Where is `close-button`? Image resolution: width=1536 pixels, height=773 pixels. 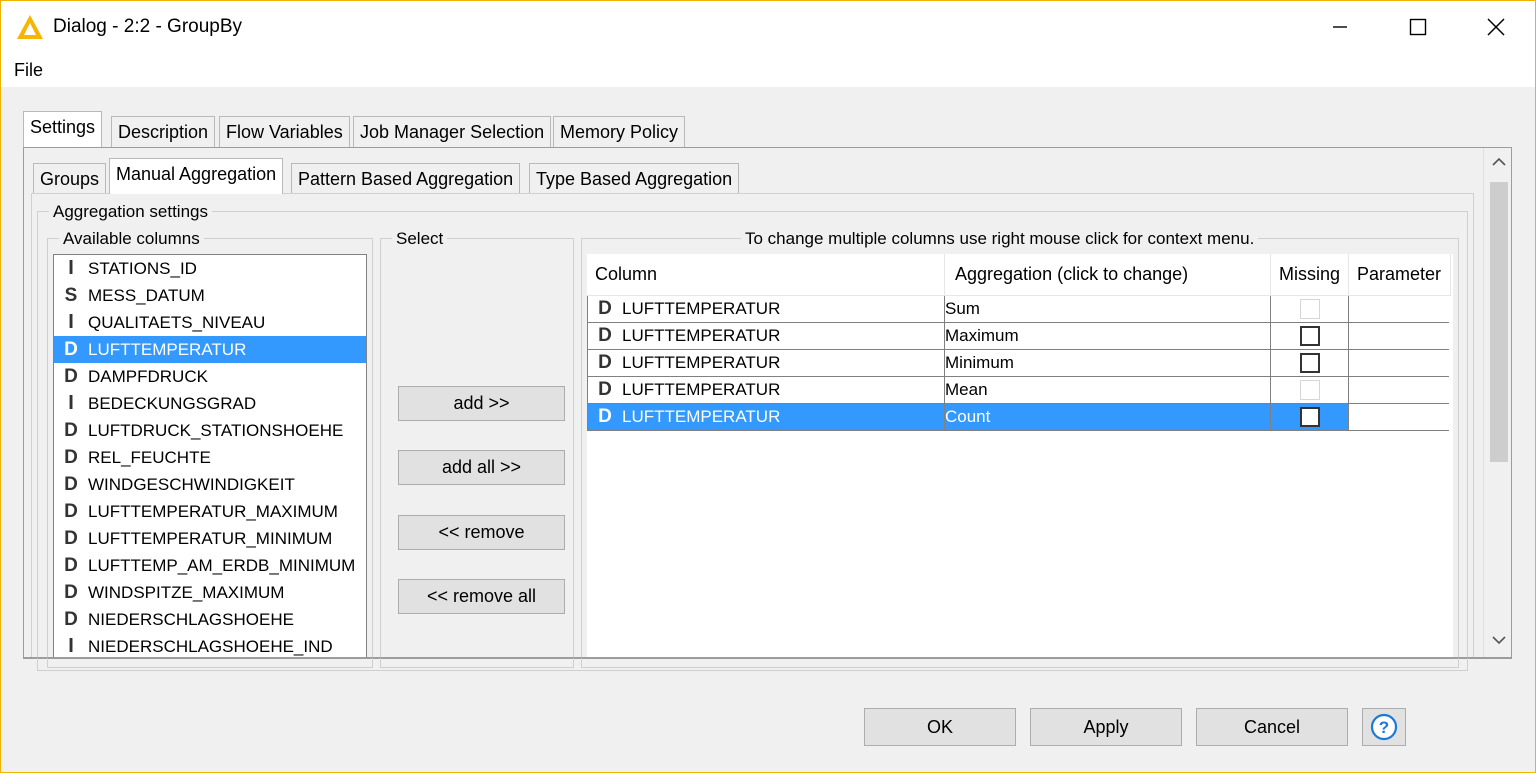
close-button is located at coordinates (1496, 27).